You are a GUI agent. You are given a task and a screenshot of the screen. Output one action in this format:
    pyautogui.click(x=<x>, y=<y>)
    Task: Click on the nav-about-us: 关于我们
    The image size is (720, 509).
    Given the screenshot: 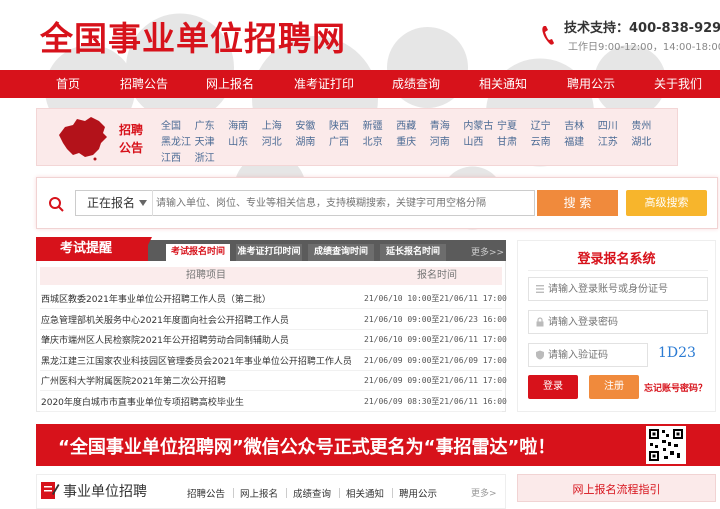 What is the action you would take?
    pyautogui.click(x=678, y=84)
    